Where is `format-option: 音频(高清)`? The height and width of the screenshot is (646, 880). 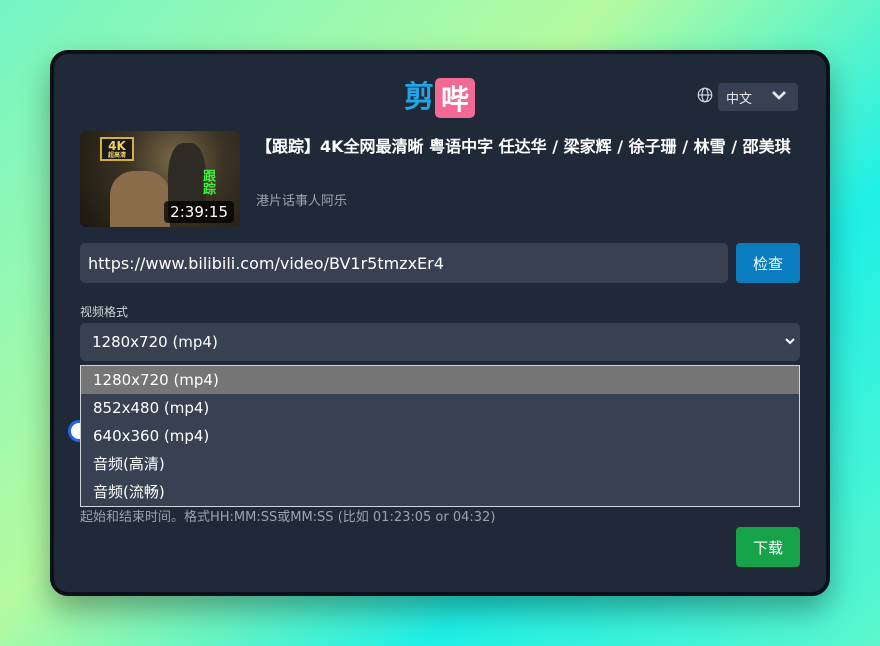 format-option: 音频(高清) is located at coordinates (440, 464).